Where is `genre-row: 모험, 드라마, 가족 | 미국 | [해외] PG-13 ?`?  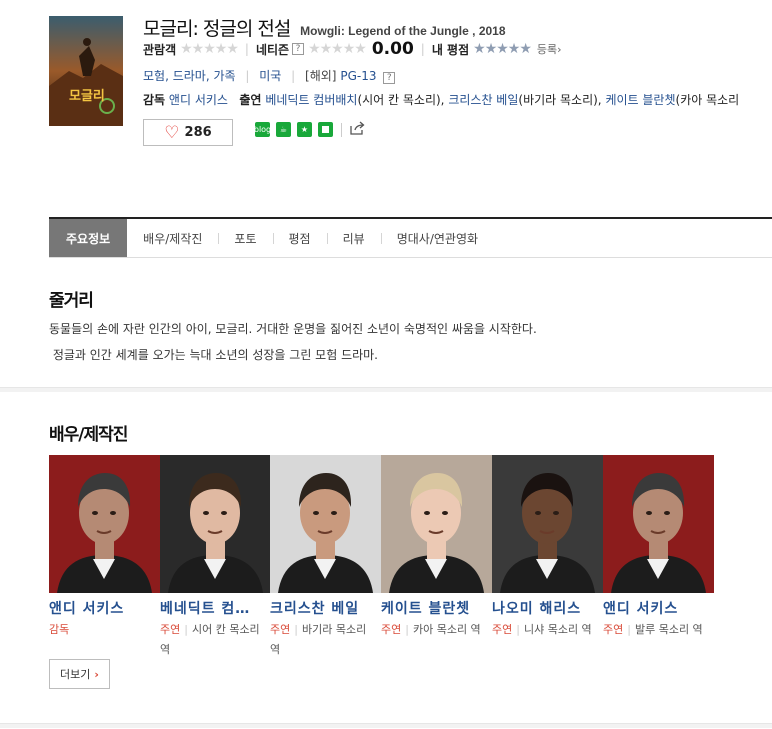 genre-row: 모험, 드라마, 가족 | 미국 | [해외] PG-13 ? is located at coordinates (269, 75).